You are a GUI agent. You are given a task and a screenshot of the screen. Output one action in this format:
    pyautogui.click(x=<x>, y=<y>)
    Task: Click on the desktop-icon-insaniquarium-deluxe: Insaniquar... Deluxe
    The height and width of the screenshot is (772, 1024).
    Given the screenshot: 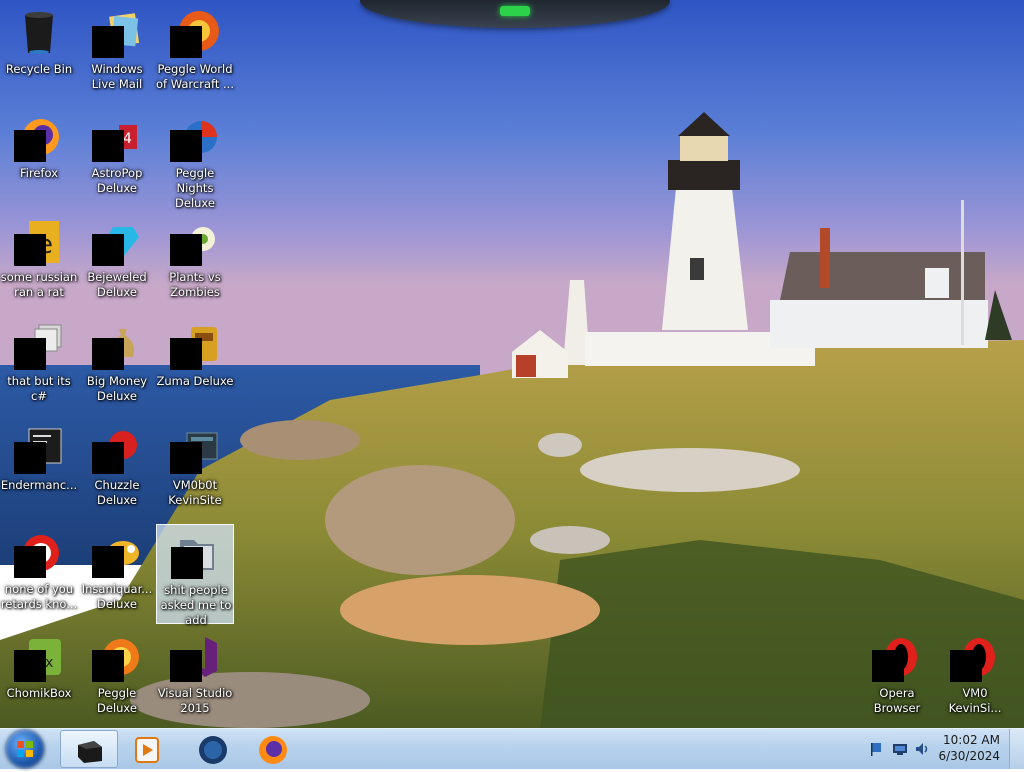 What is the action you would take?
    pyautogui.click(x=117, y=574)
    